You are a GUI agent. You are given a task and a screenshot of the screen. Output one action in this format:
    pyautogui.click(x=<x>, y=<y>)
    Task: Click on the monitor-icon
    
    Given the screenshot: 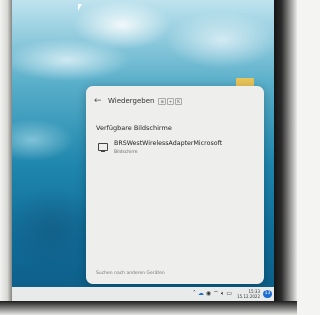 What is the action you would take?
    pyautogui.click(x=103, y=147)
    